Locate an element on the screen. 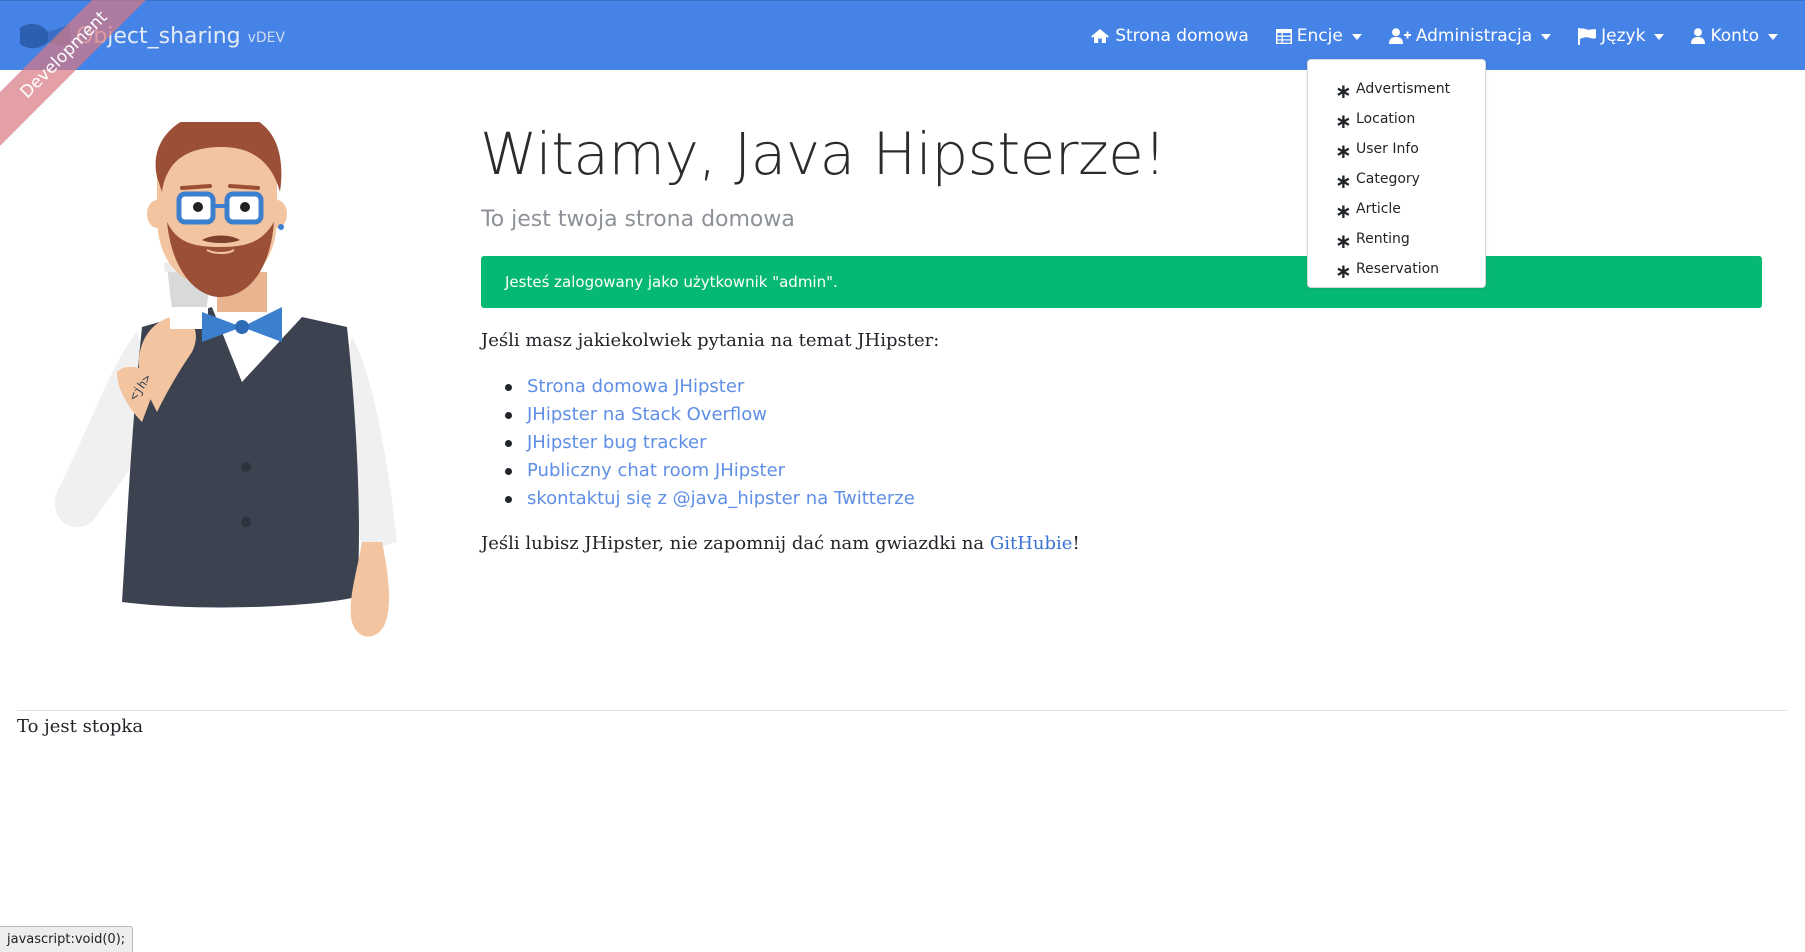 The image size is (1805, 952). menu-item-label: Advertisment is located at coordinates (1403, 89).